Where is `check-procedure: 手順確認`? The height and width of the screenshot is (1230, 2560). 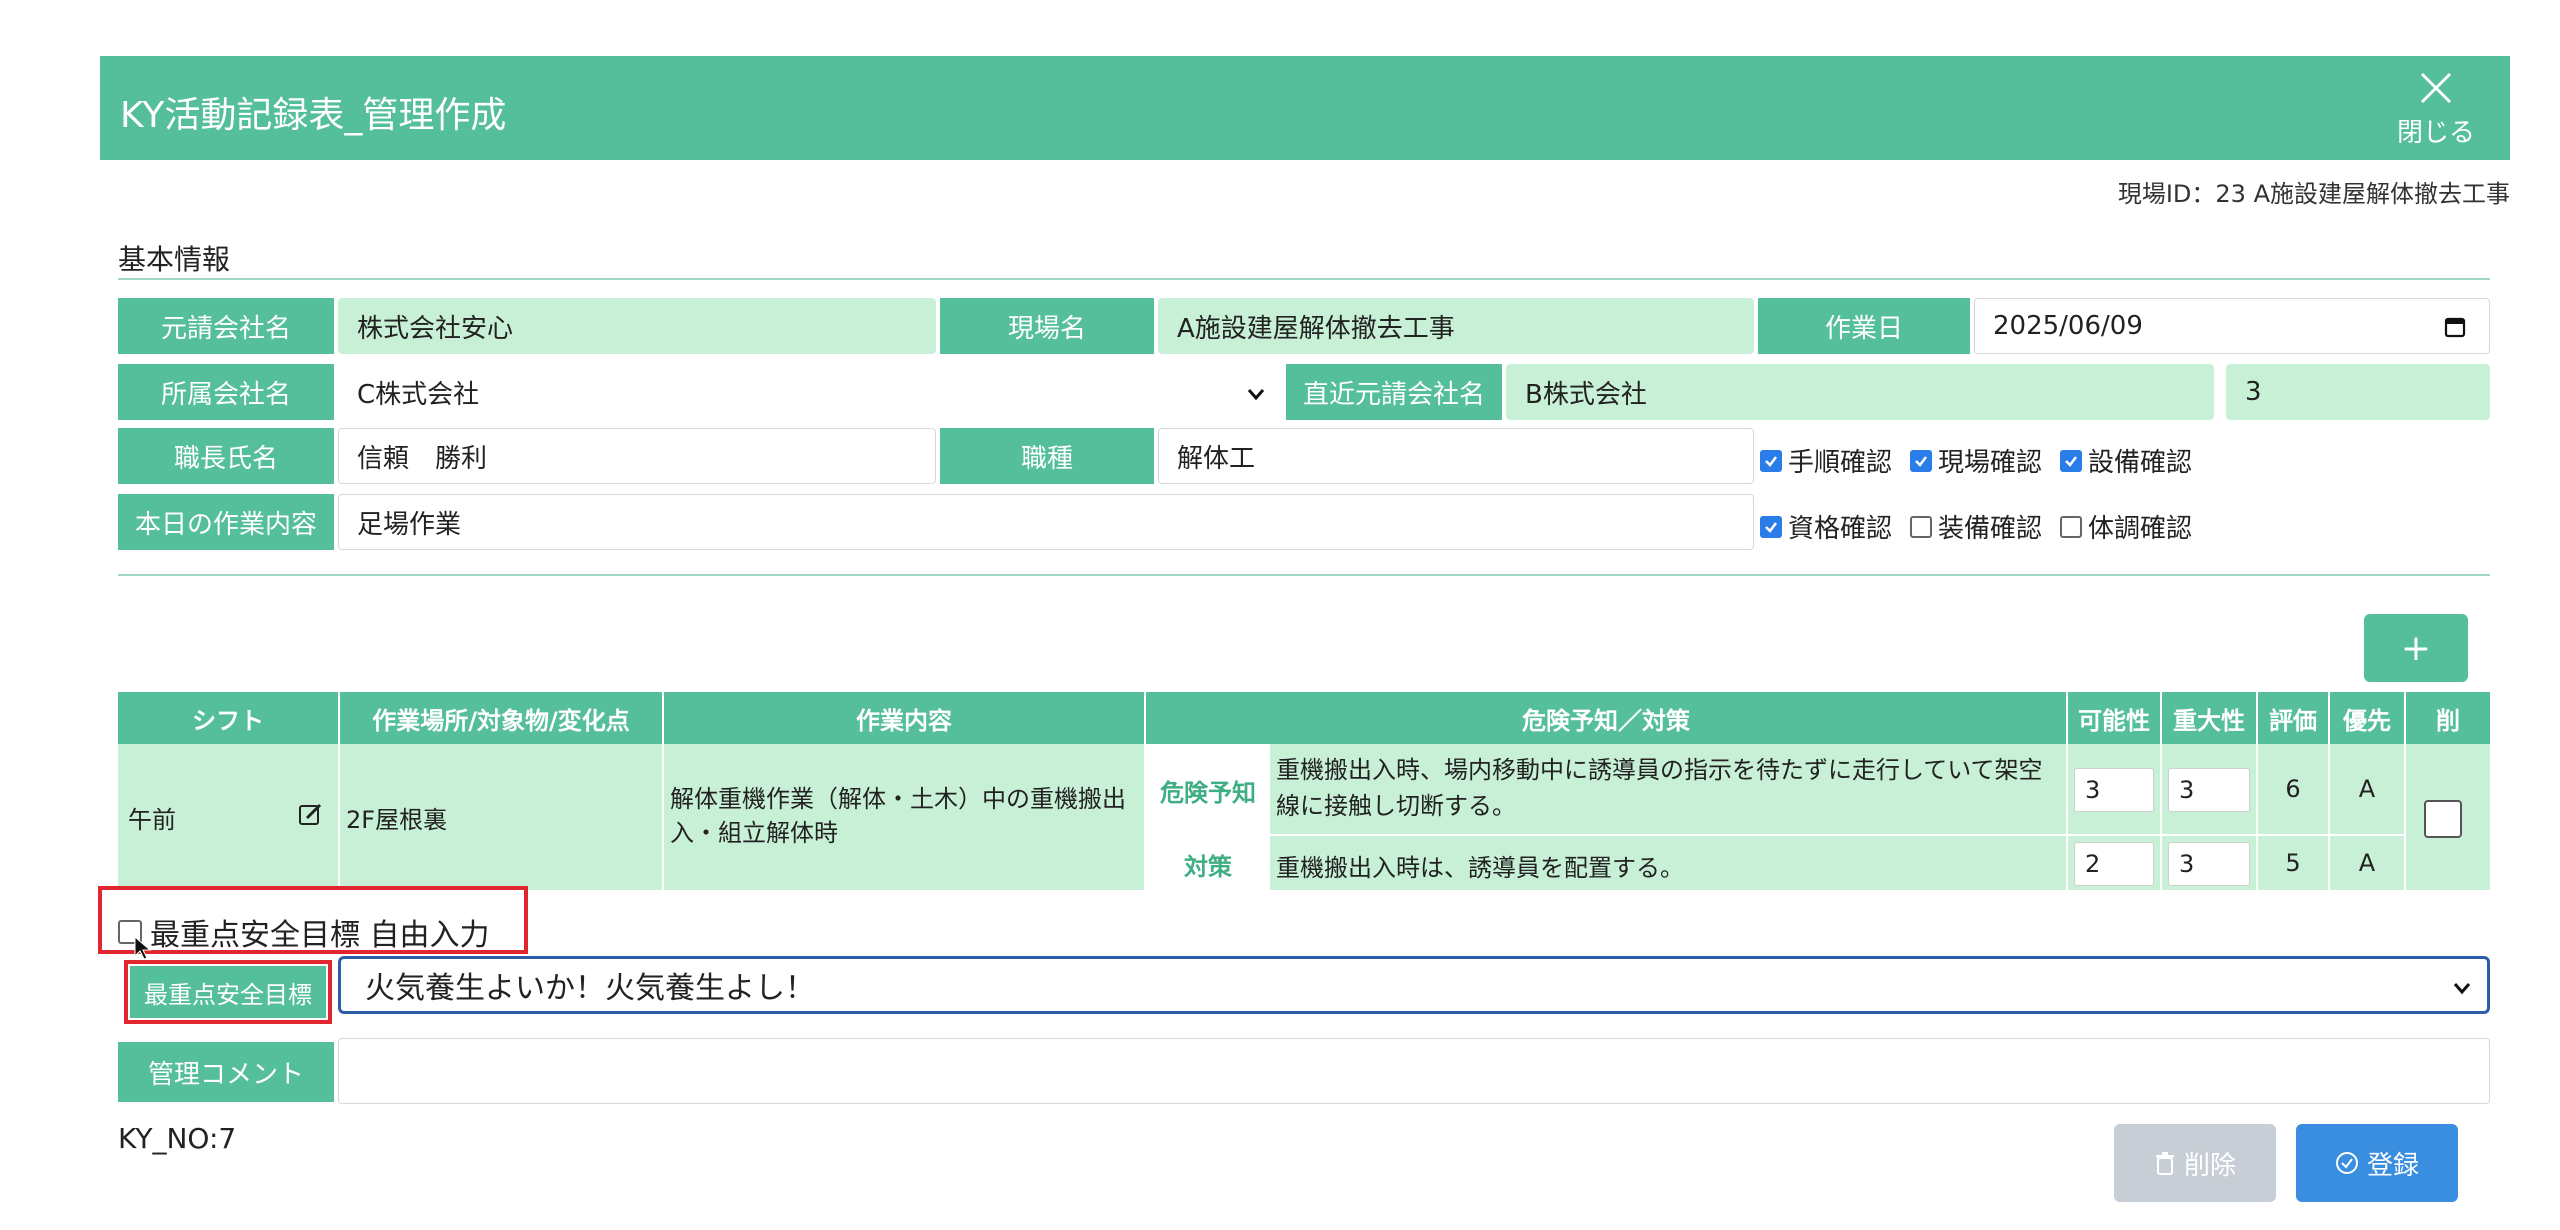
check-procedure: 手順確認 is located at coordinates (1826, 460).